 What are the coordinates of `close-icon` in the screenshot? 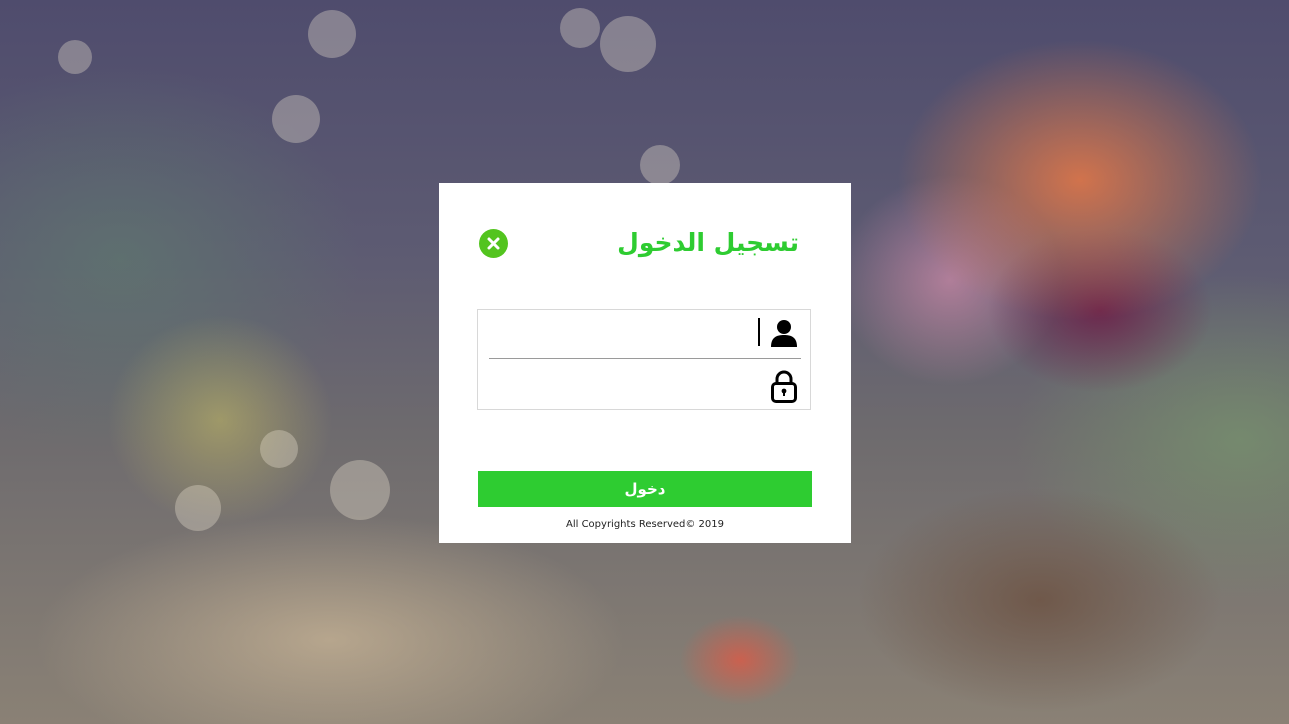 It's located at (493, 243).